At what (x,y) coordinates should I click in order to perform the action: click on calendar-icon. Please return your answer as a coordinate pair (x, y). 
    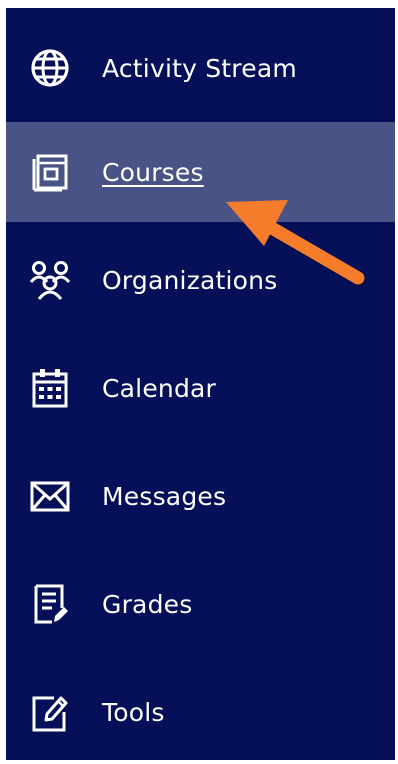
    Looking at the image, I should click on (50, 388).